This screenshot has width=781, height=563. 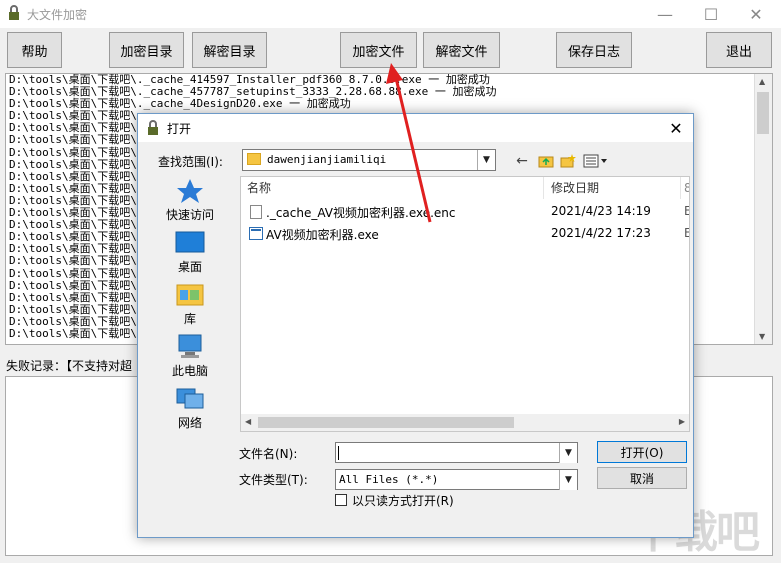 I want to click on minimize-button: —, so click(x=665, y=14).